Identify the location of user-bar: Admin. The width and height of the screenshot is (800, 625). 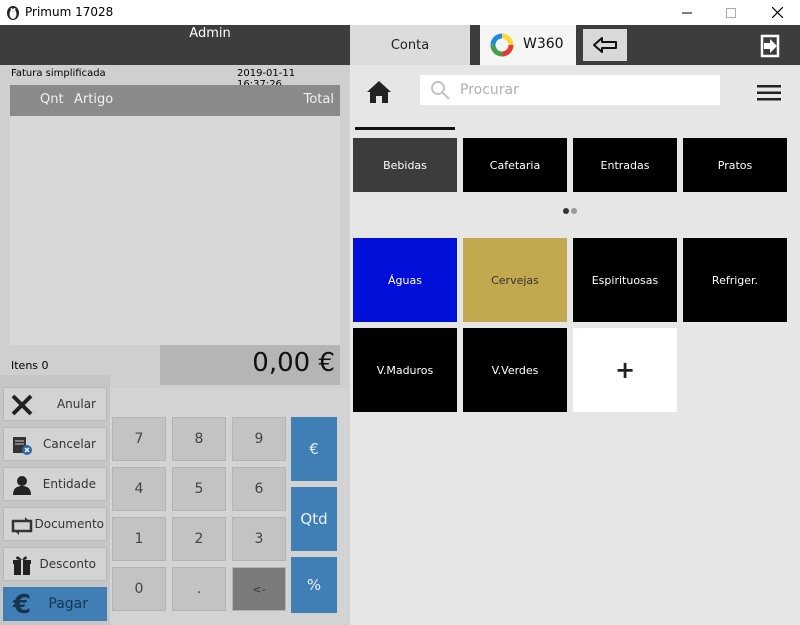
(175, 45).